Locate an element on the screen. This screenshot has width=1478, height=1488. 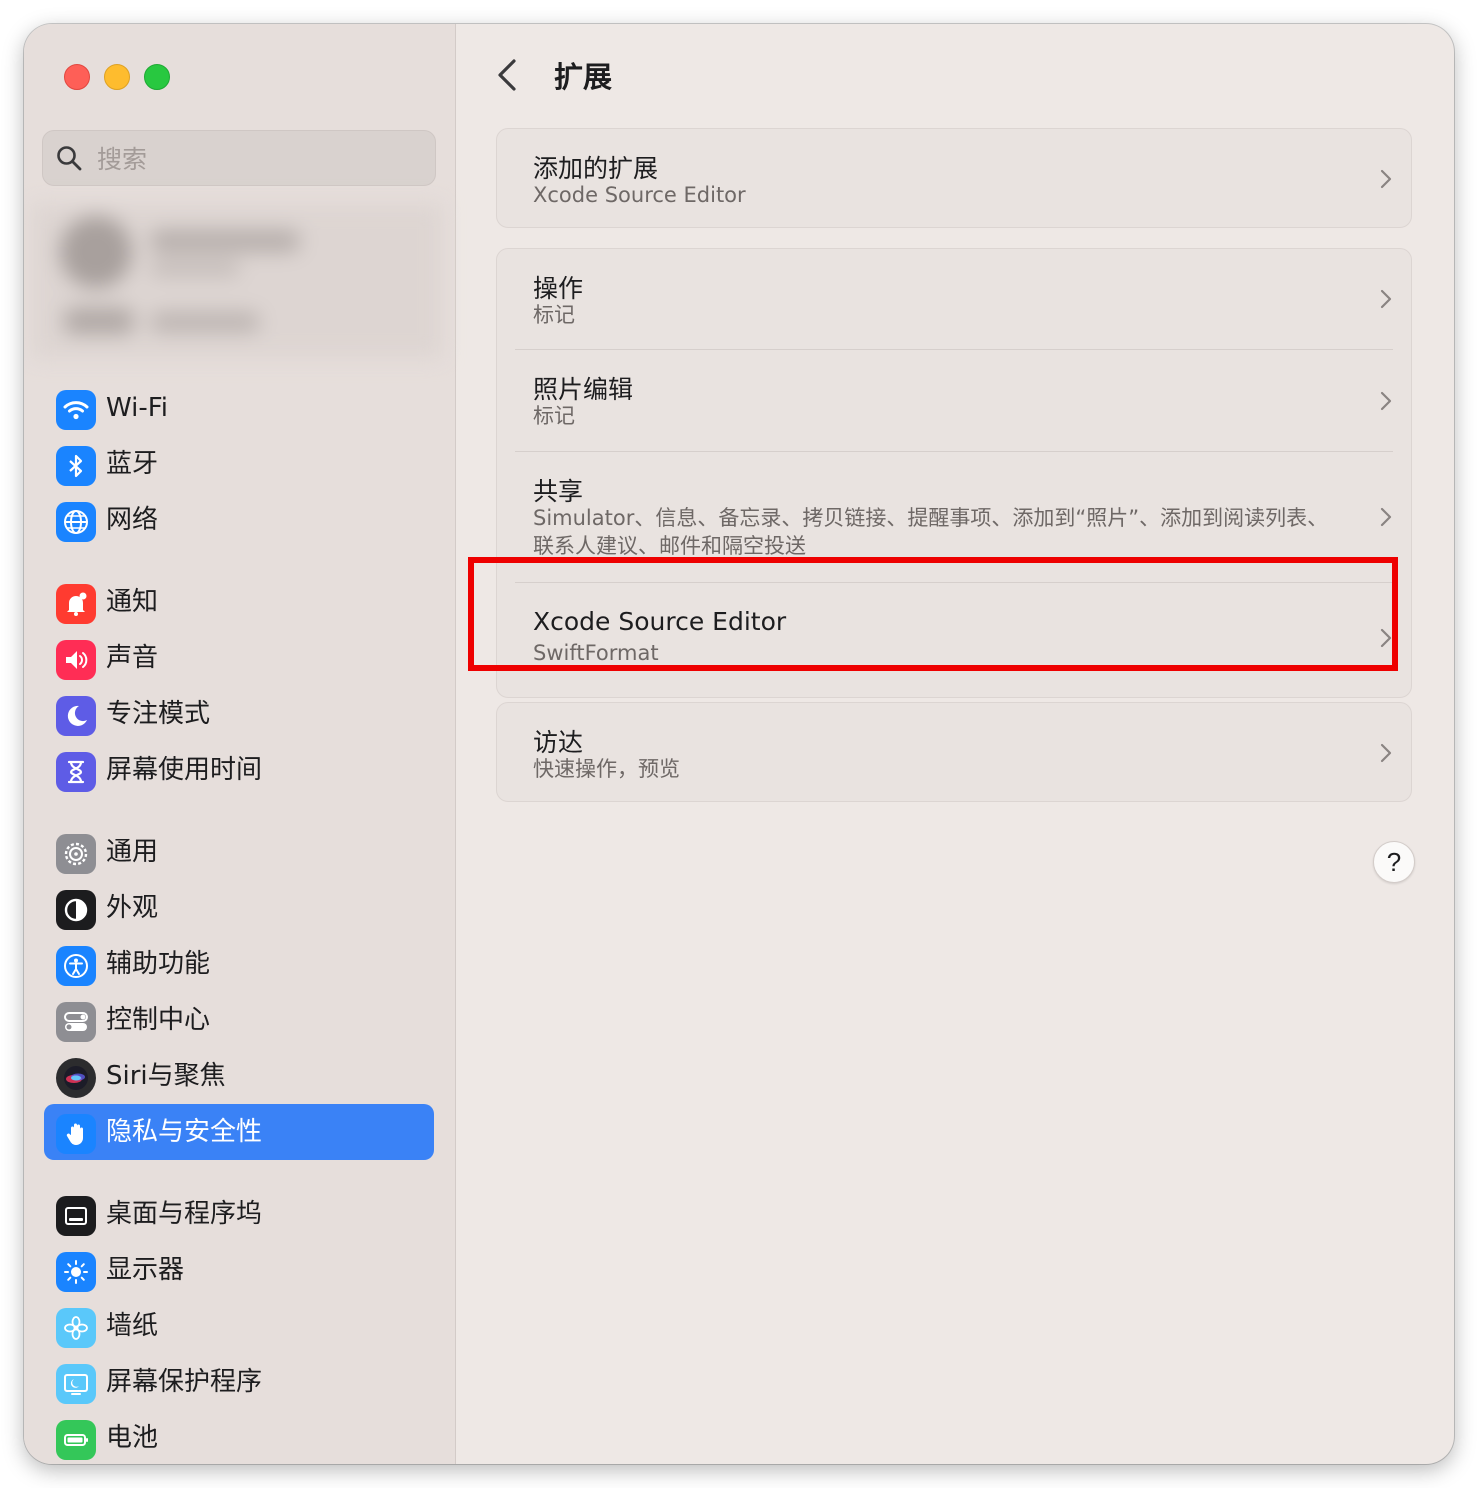
sidebar-item-notifications: 通知 is located at coordinates (239, 602).